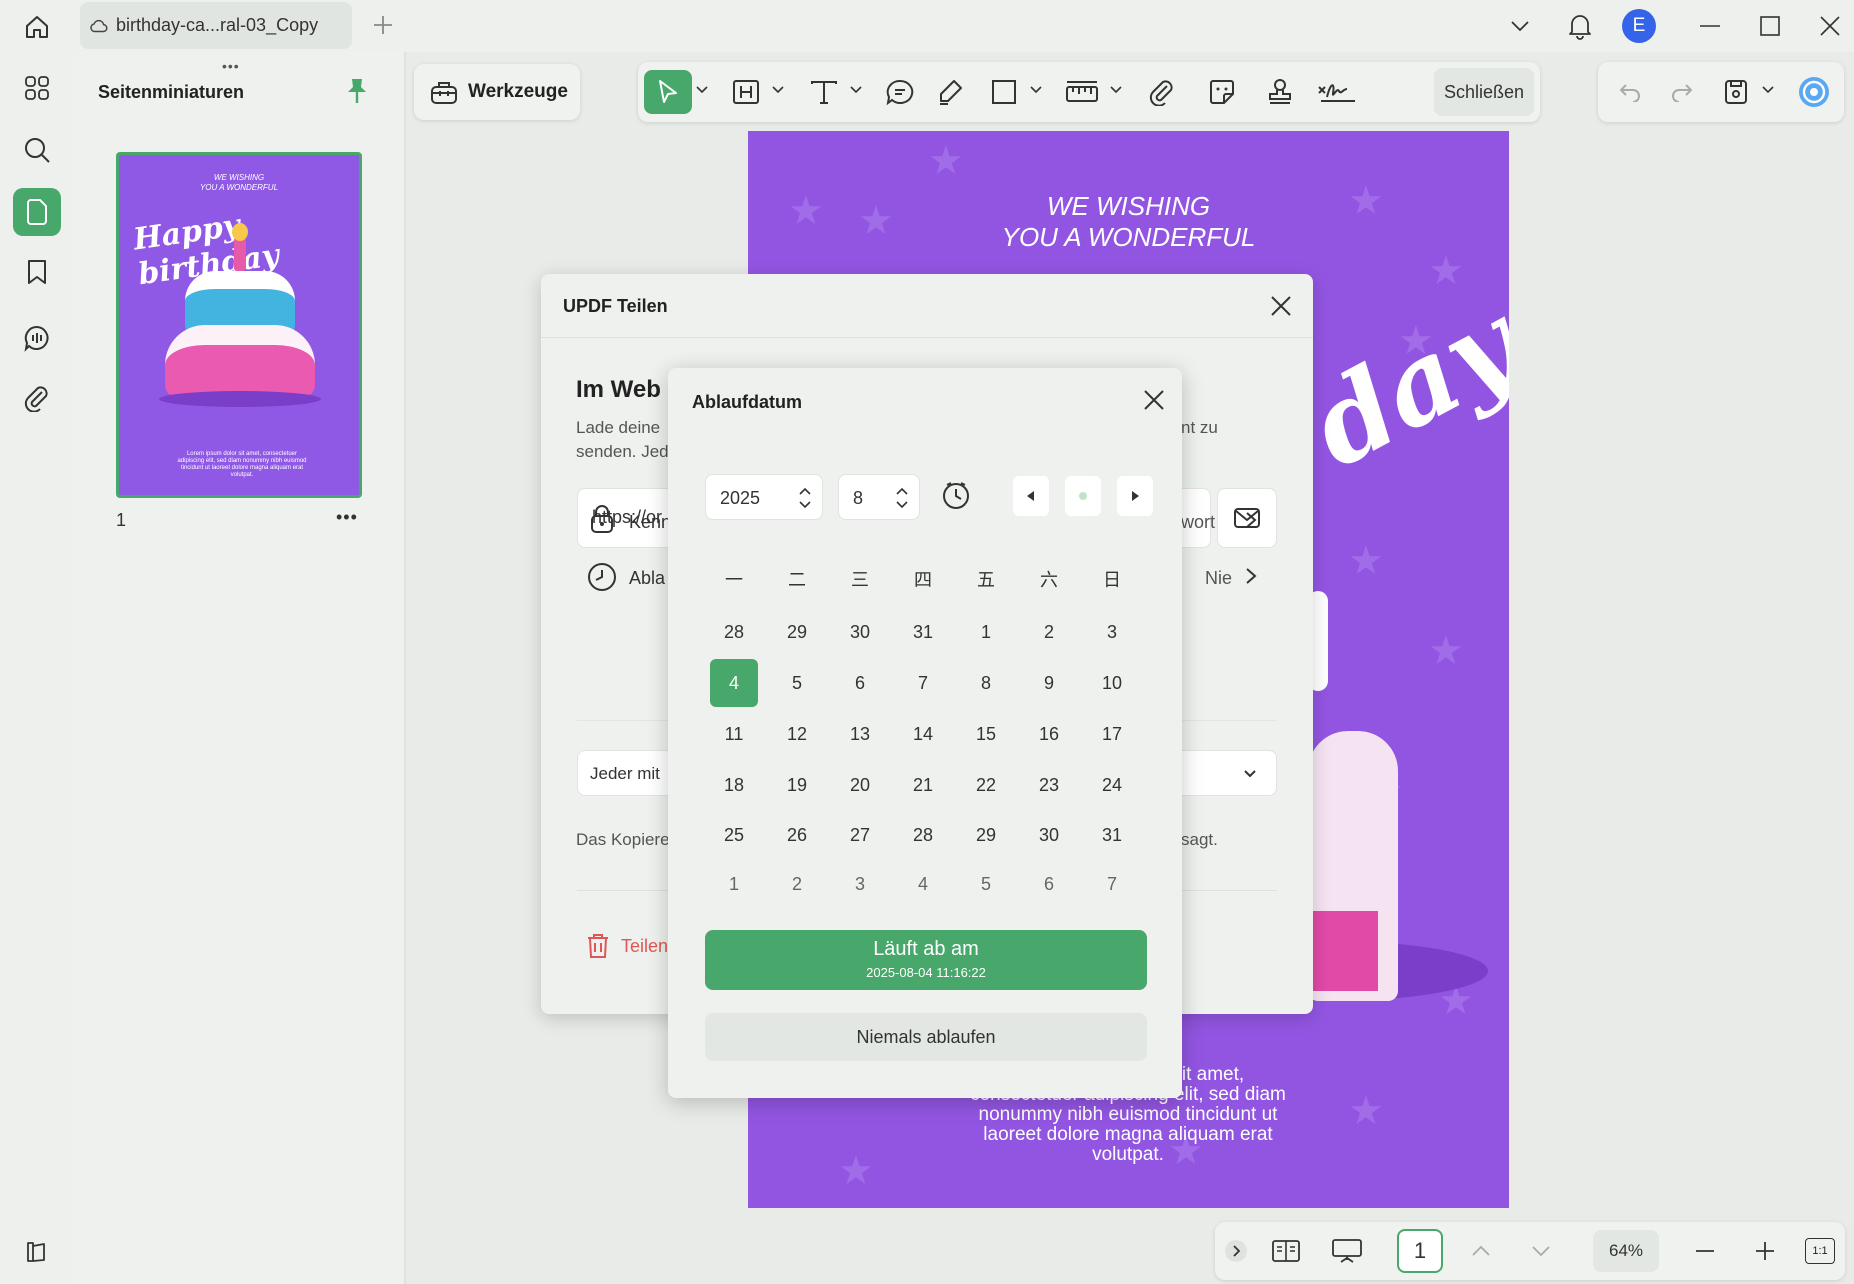  Describe the element at coordinates (1162, 92) in the screenshot. I see `attach-tool` at that location.